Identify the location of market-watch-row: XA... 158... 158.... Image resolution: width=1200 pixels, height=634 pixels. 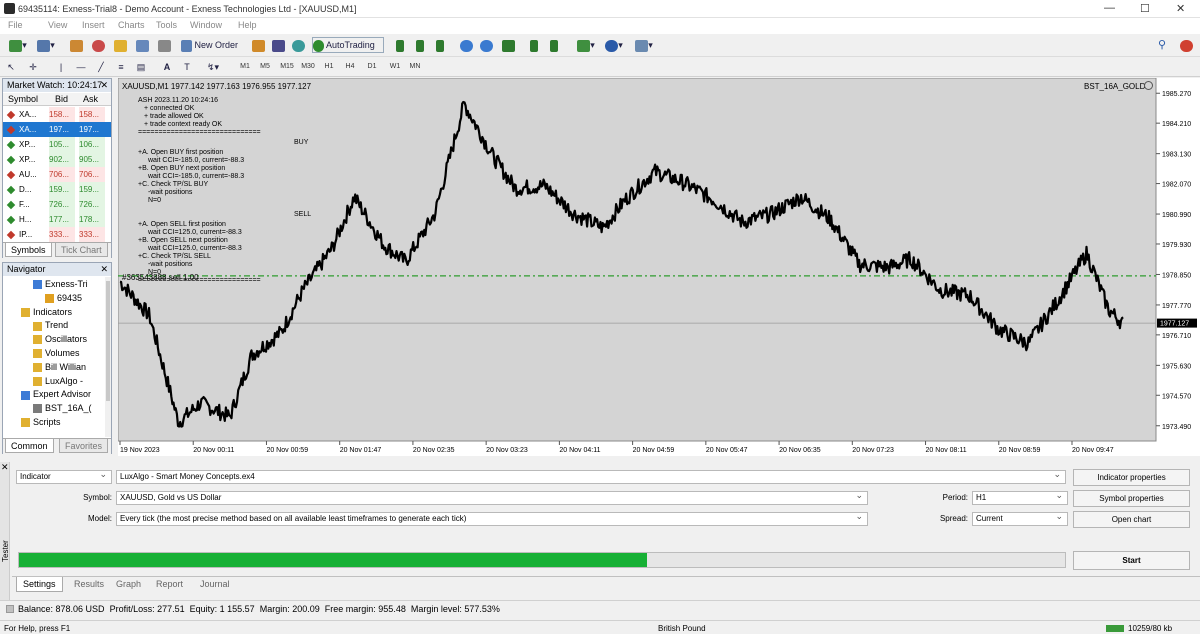
(57, 114).